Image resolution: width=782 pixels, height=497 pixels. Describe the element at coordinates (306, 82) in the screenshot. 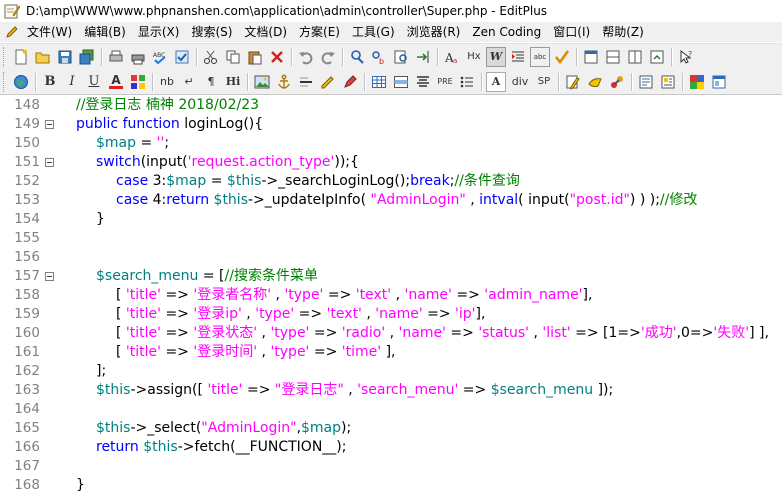

I see `hr-icon` at that location.